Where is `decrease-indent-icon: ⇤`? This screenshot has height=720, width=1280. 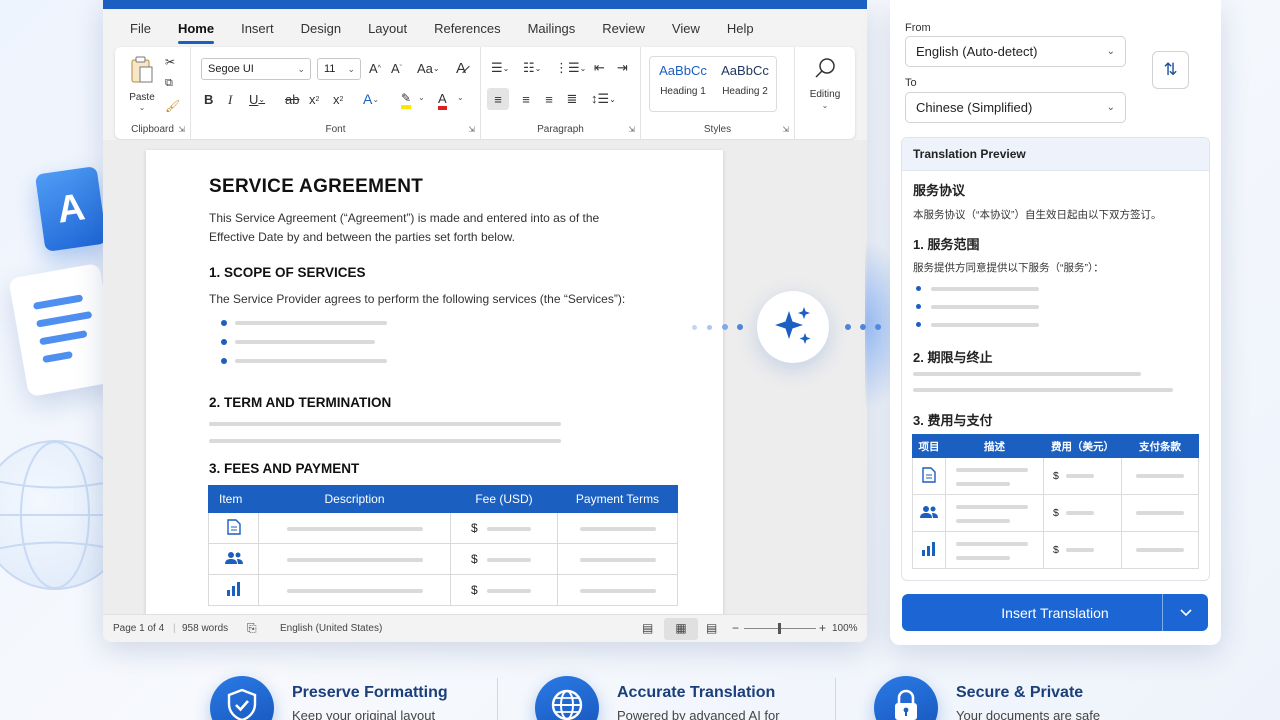 decrease-indent-icon: ⇤ is located at coordinates (599, 68).